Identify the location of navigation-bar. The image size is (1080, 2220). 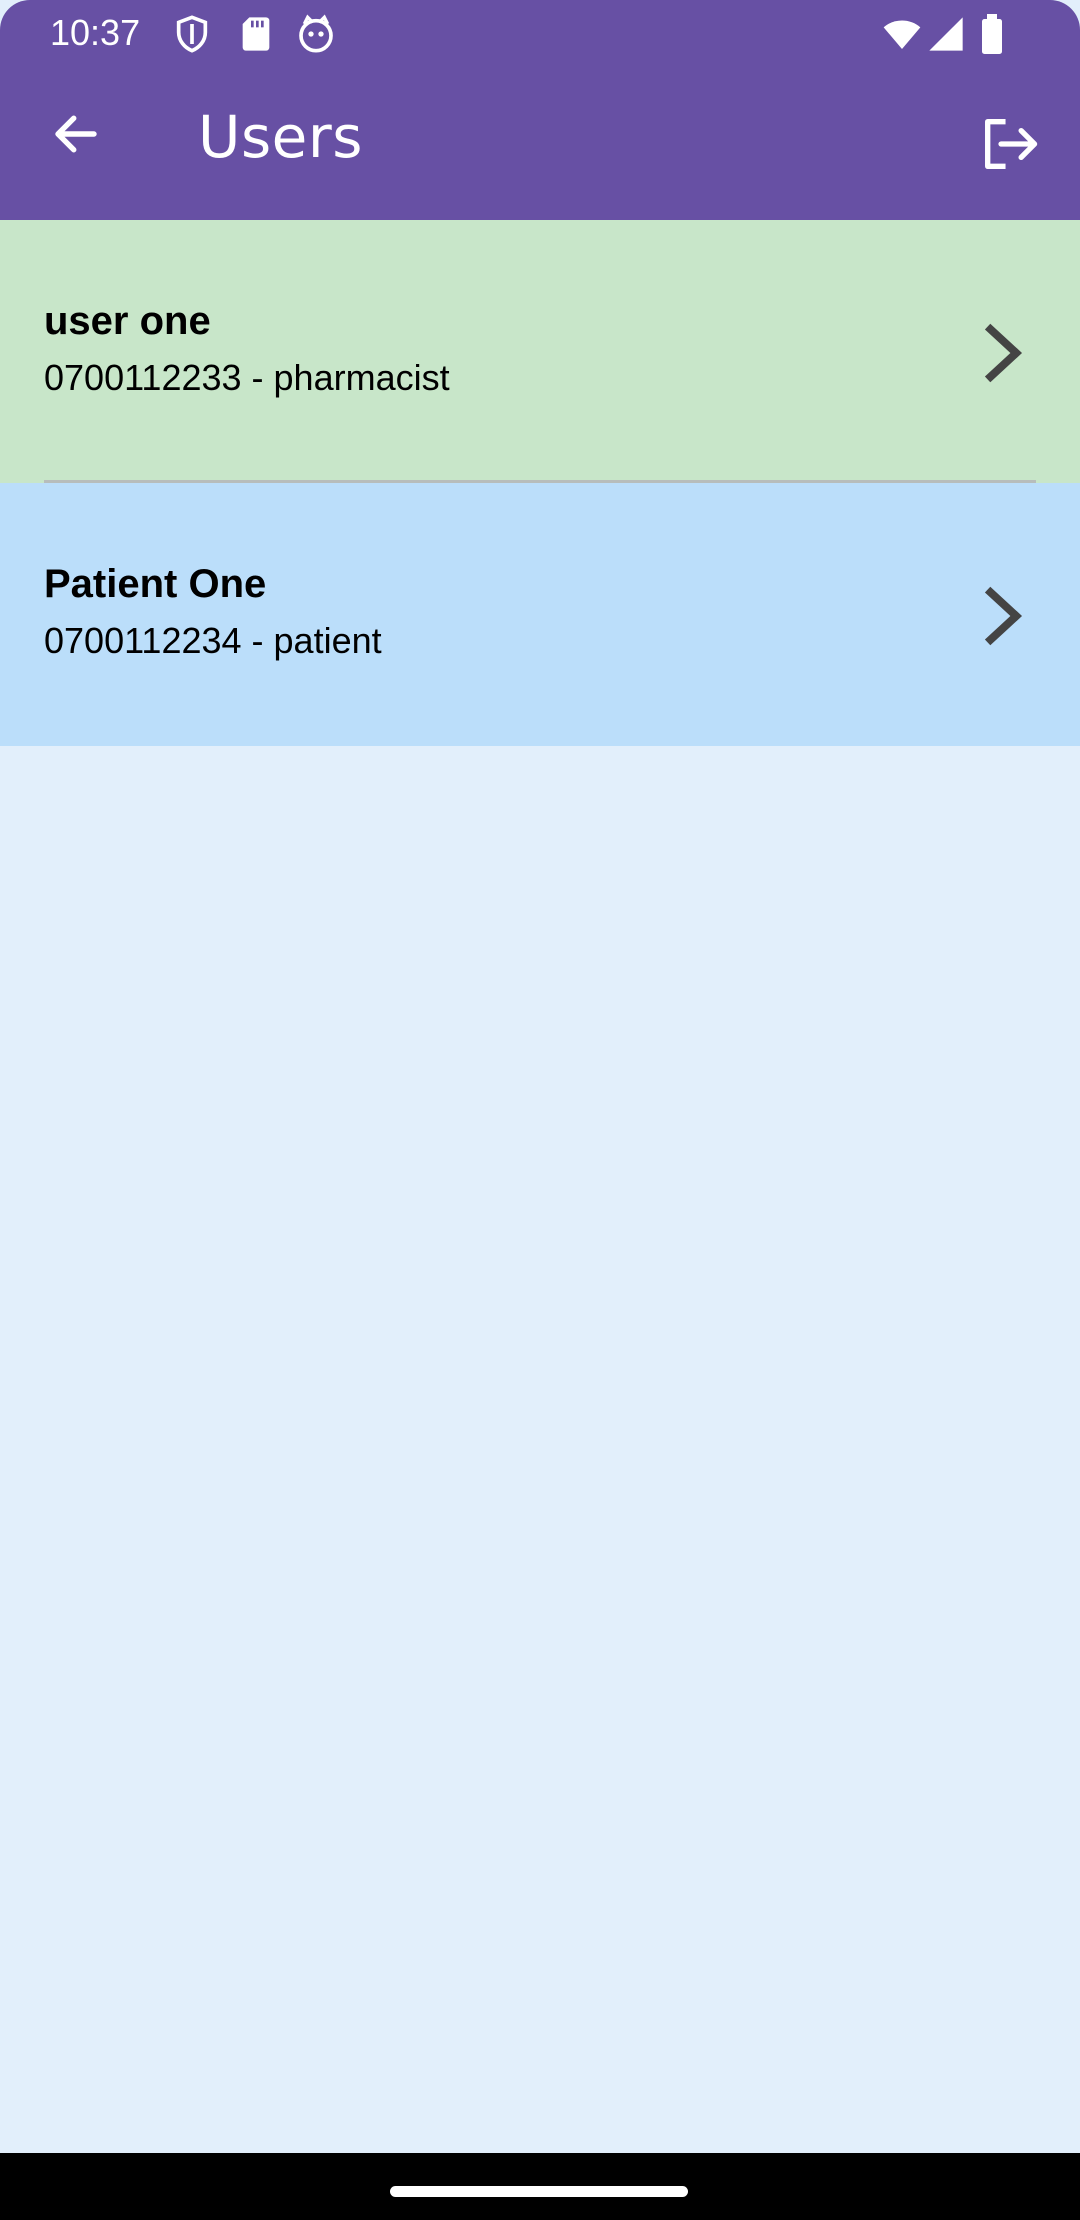
(540, 2186).